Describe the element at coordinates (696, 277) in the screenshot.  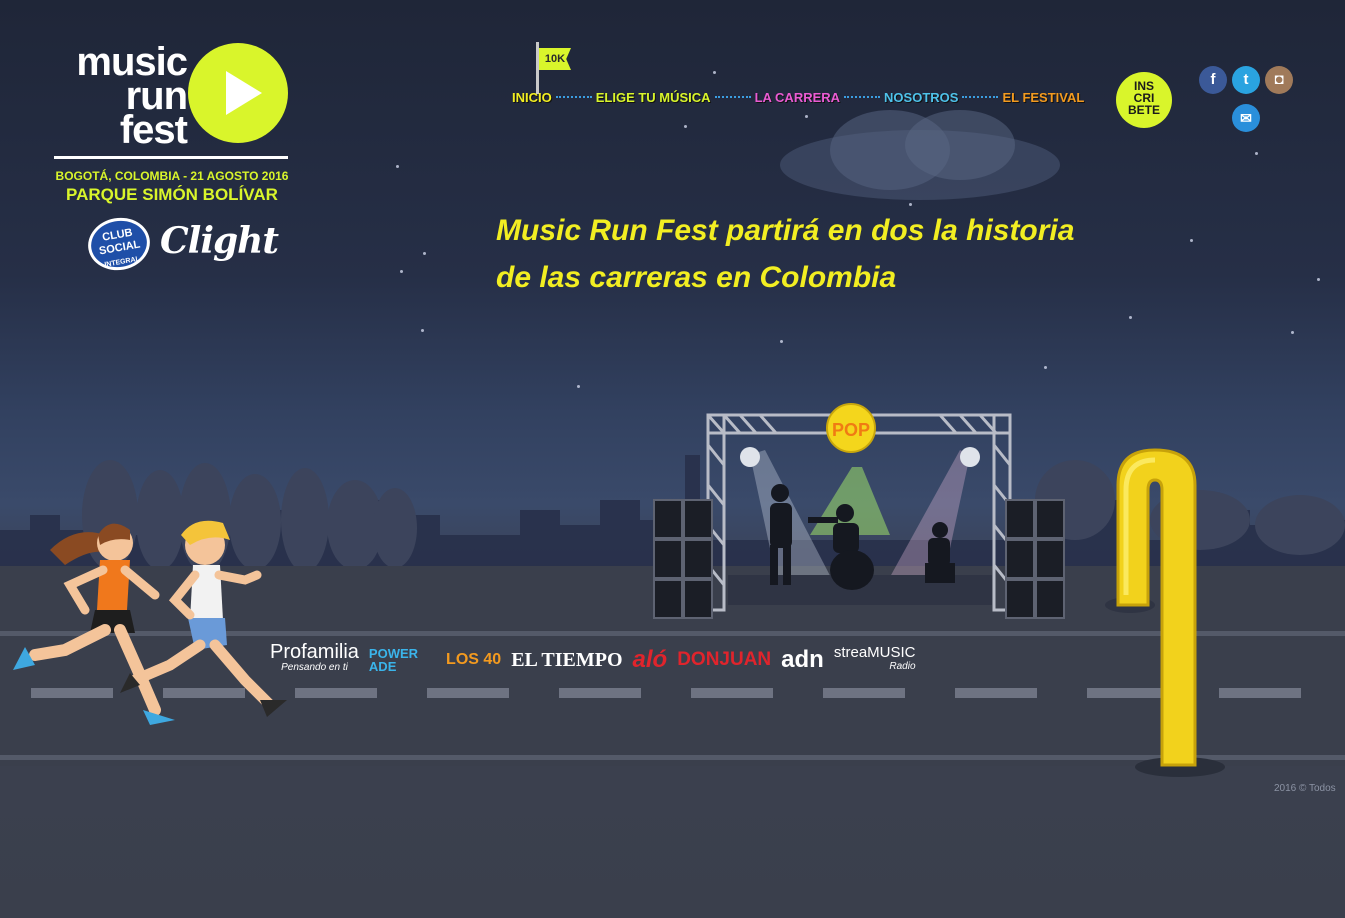
I see `headline-line-2: de las carreras en Colombia` at that location.